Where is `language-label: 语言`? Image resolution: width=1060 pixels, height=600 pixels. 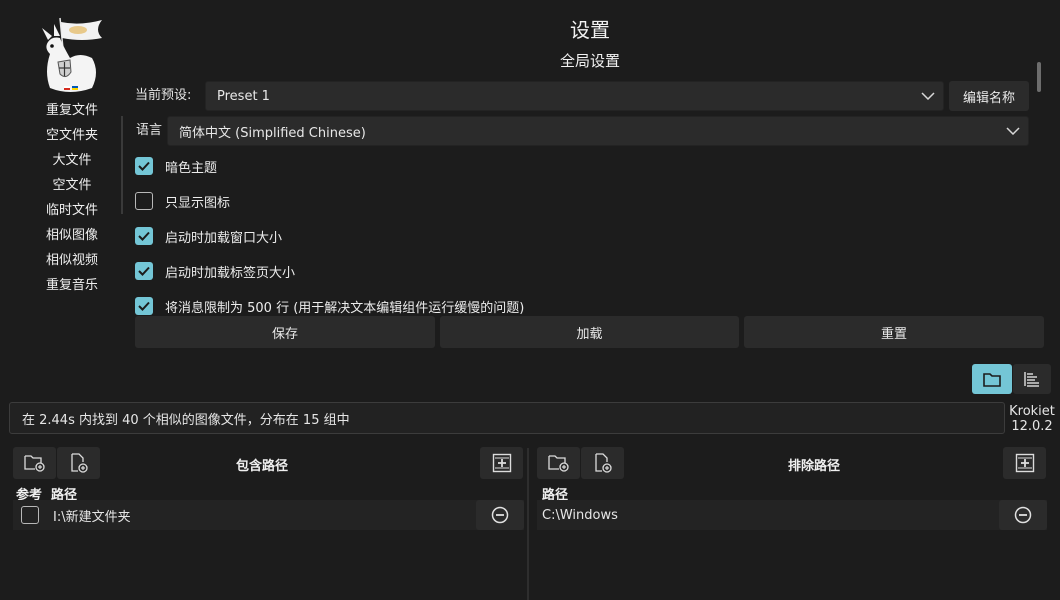 language-label: 语言 is located at coordinates (149, 130).